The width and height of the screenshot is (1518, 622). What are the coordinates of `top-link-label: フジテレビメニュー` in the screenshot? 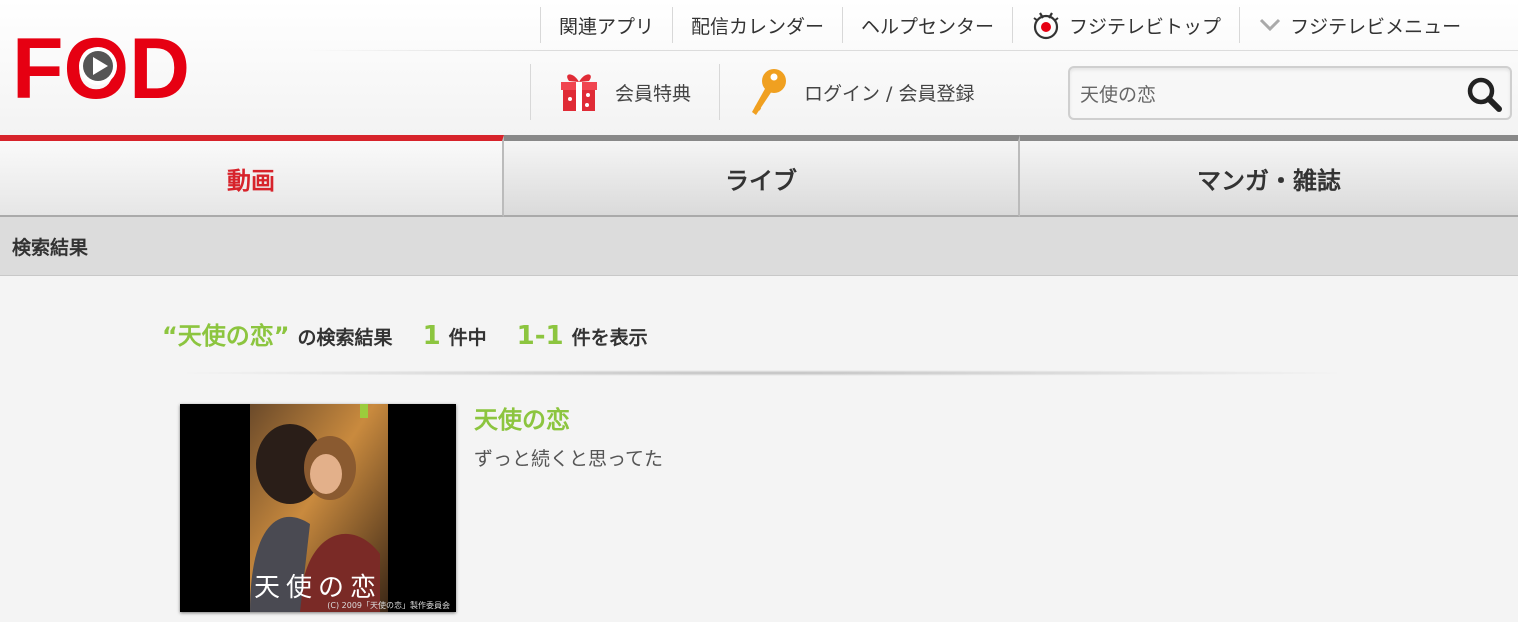 It's located at (1376, 26).